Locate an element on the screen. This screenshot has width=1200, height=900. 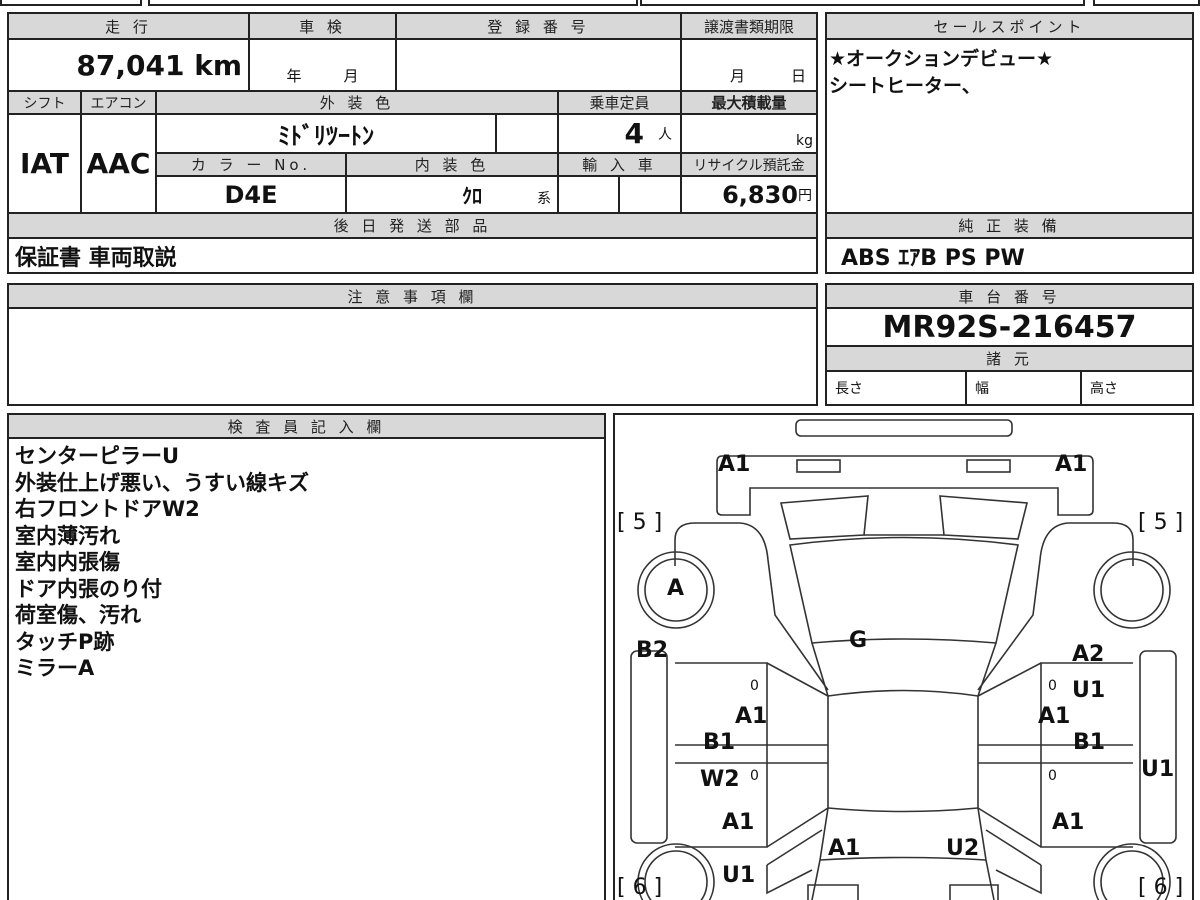
damage-fender-right: A1 is located at coordinates (1068, 822).